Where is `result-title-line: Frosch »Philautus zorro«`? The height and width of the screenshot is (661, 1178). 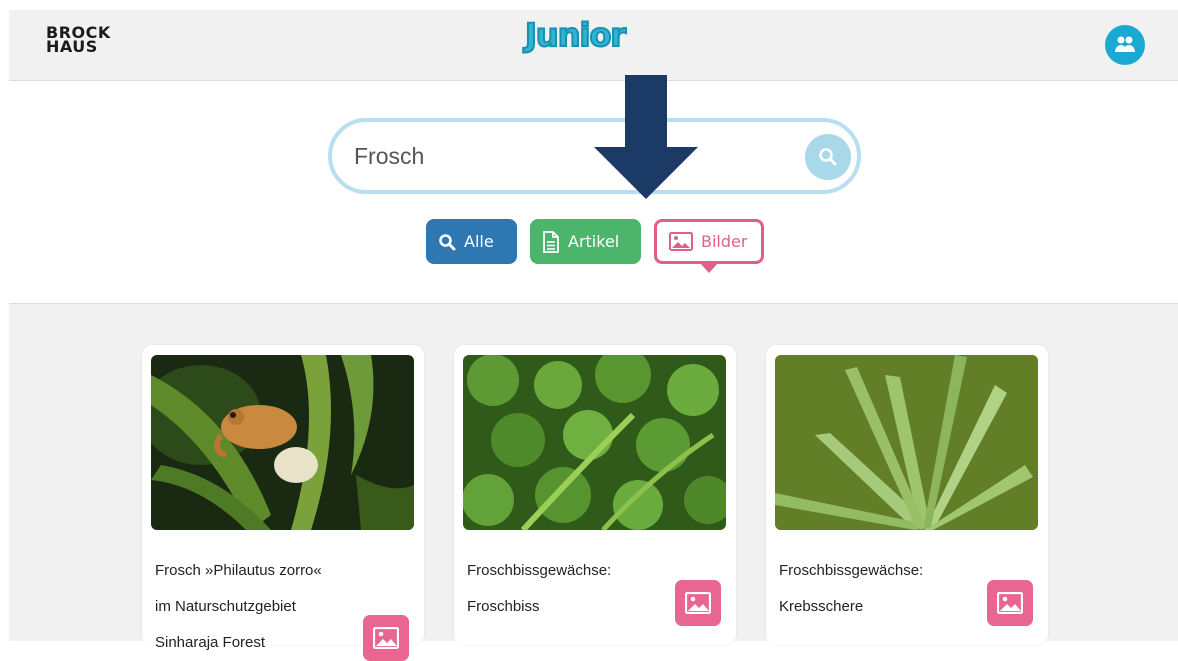 result-title-line: Frosch »Philautus zorro« is located at coordinates (238, 570).